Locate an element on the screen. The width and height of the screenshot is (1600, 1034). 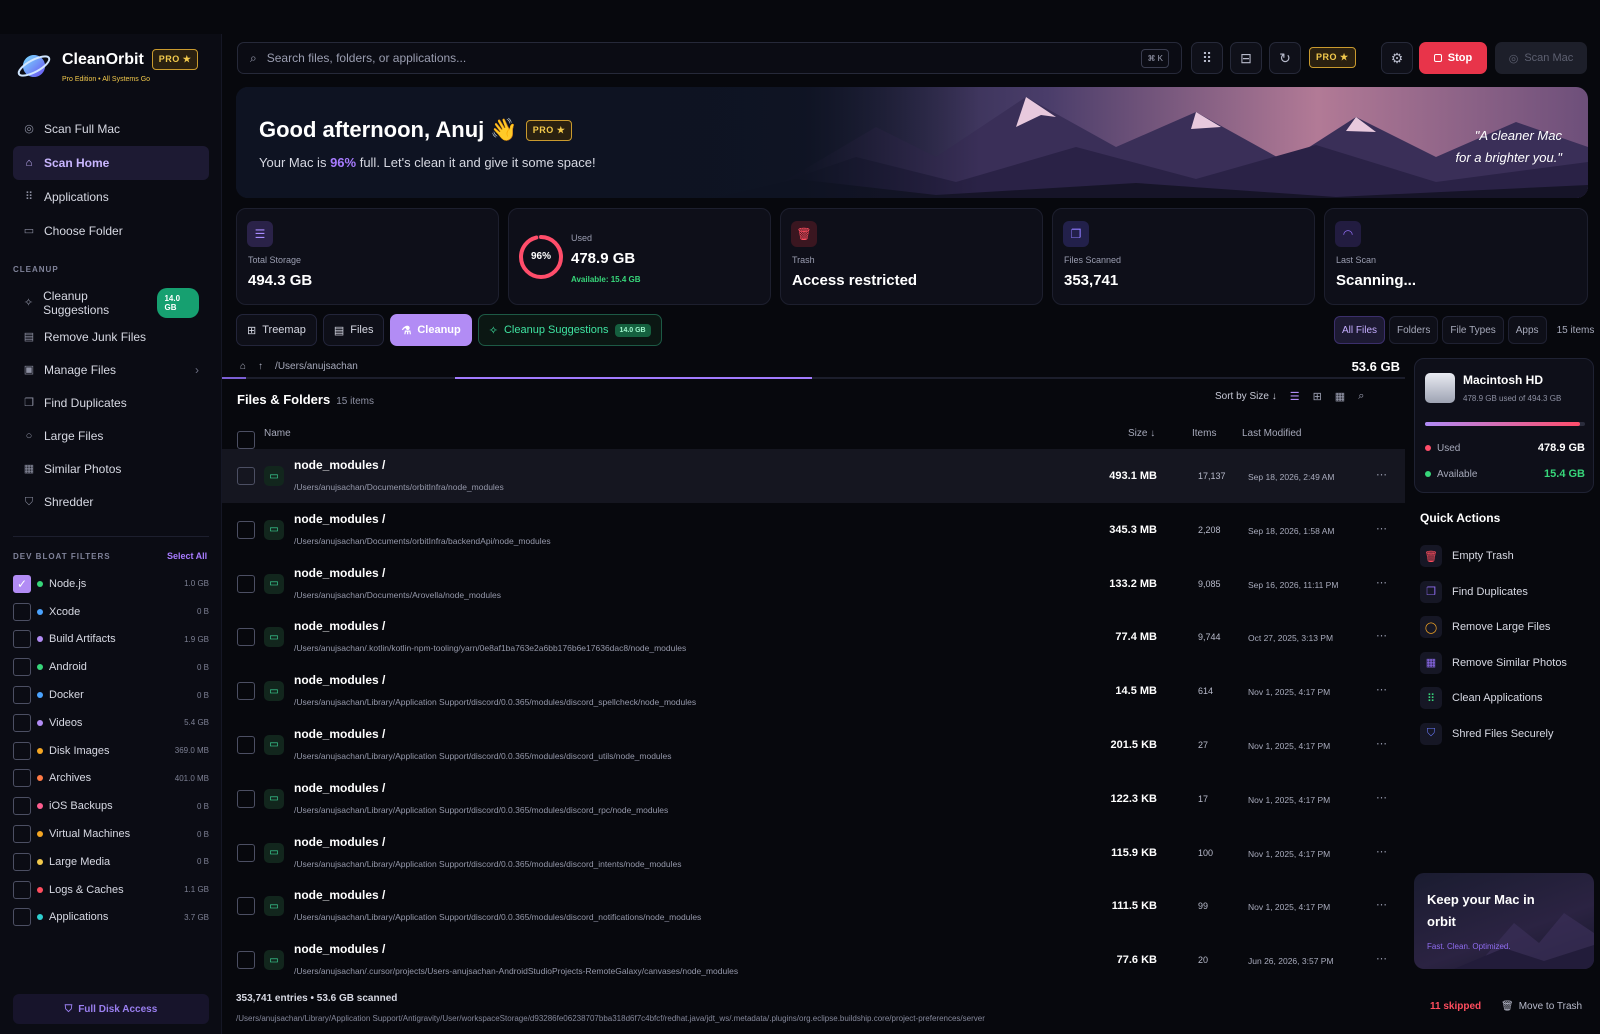
nav-remove-junk: ▤ Remove Junk Files is located at coordinates (111, 336).